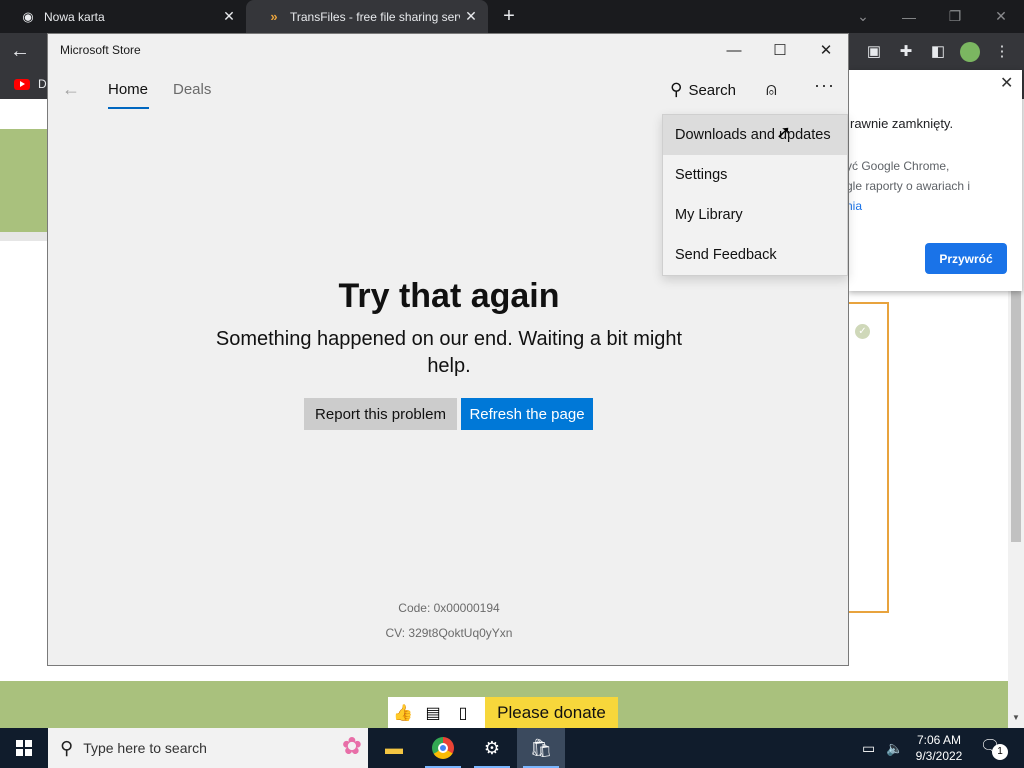 This screenshot has height=768, width=1024. Describe the element at coordinates (1006, 83) in the screenshot. I see `close-icon: ✕` at that location.